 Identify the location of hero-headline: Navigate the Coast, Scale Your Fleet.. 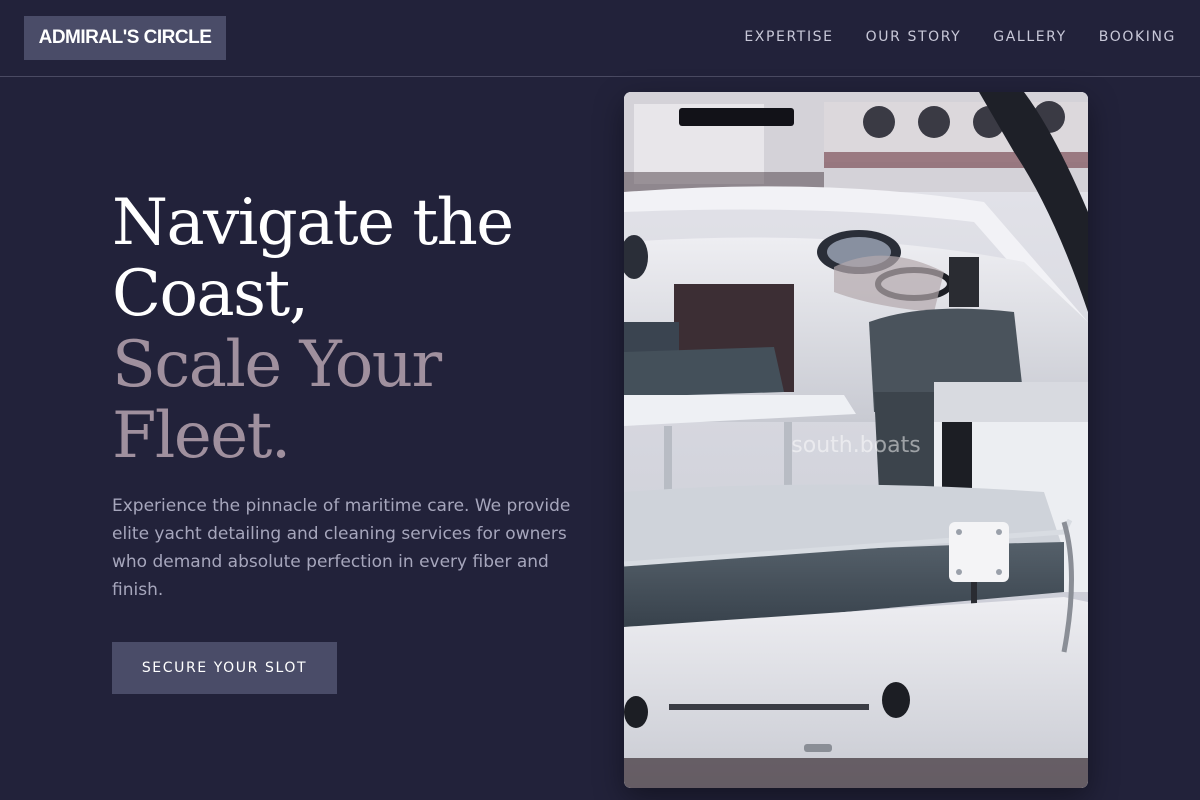
(347, 330).